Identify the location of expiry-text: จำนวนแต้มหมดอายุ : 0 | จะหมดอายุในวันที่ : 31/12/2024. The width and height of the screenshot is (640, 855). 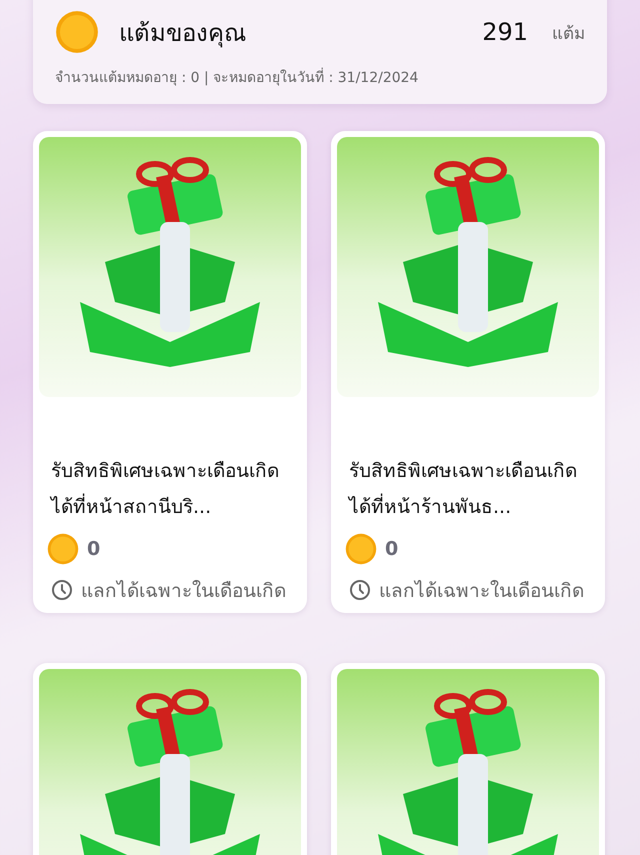
(320, 77).